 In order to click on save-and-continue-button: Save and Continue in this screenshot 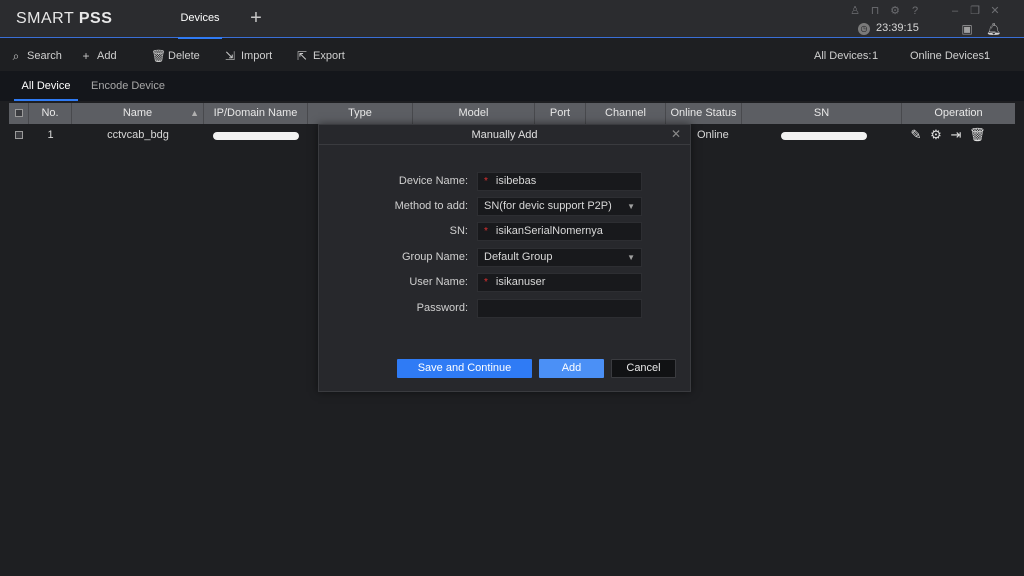, I will do `click(464, 368)`.